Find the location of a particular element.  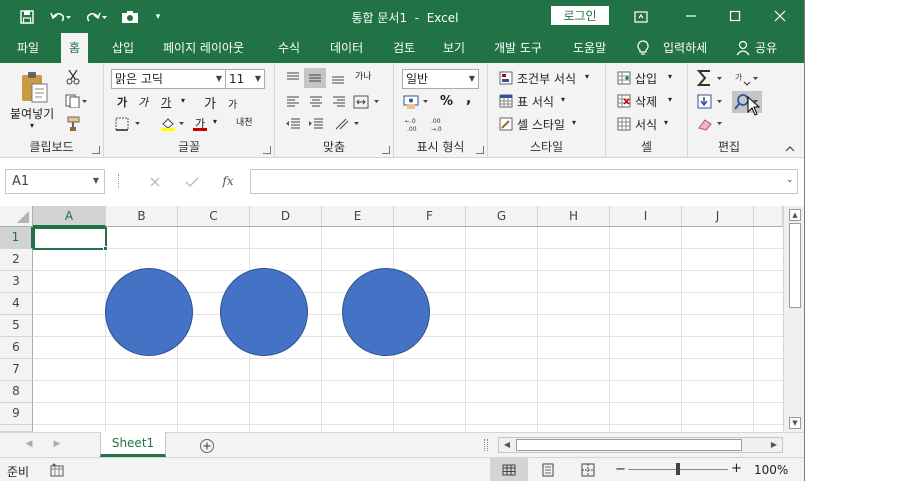

tab-split-handle is located at coordinates (486, 445).